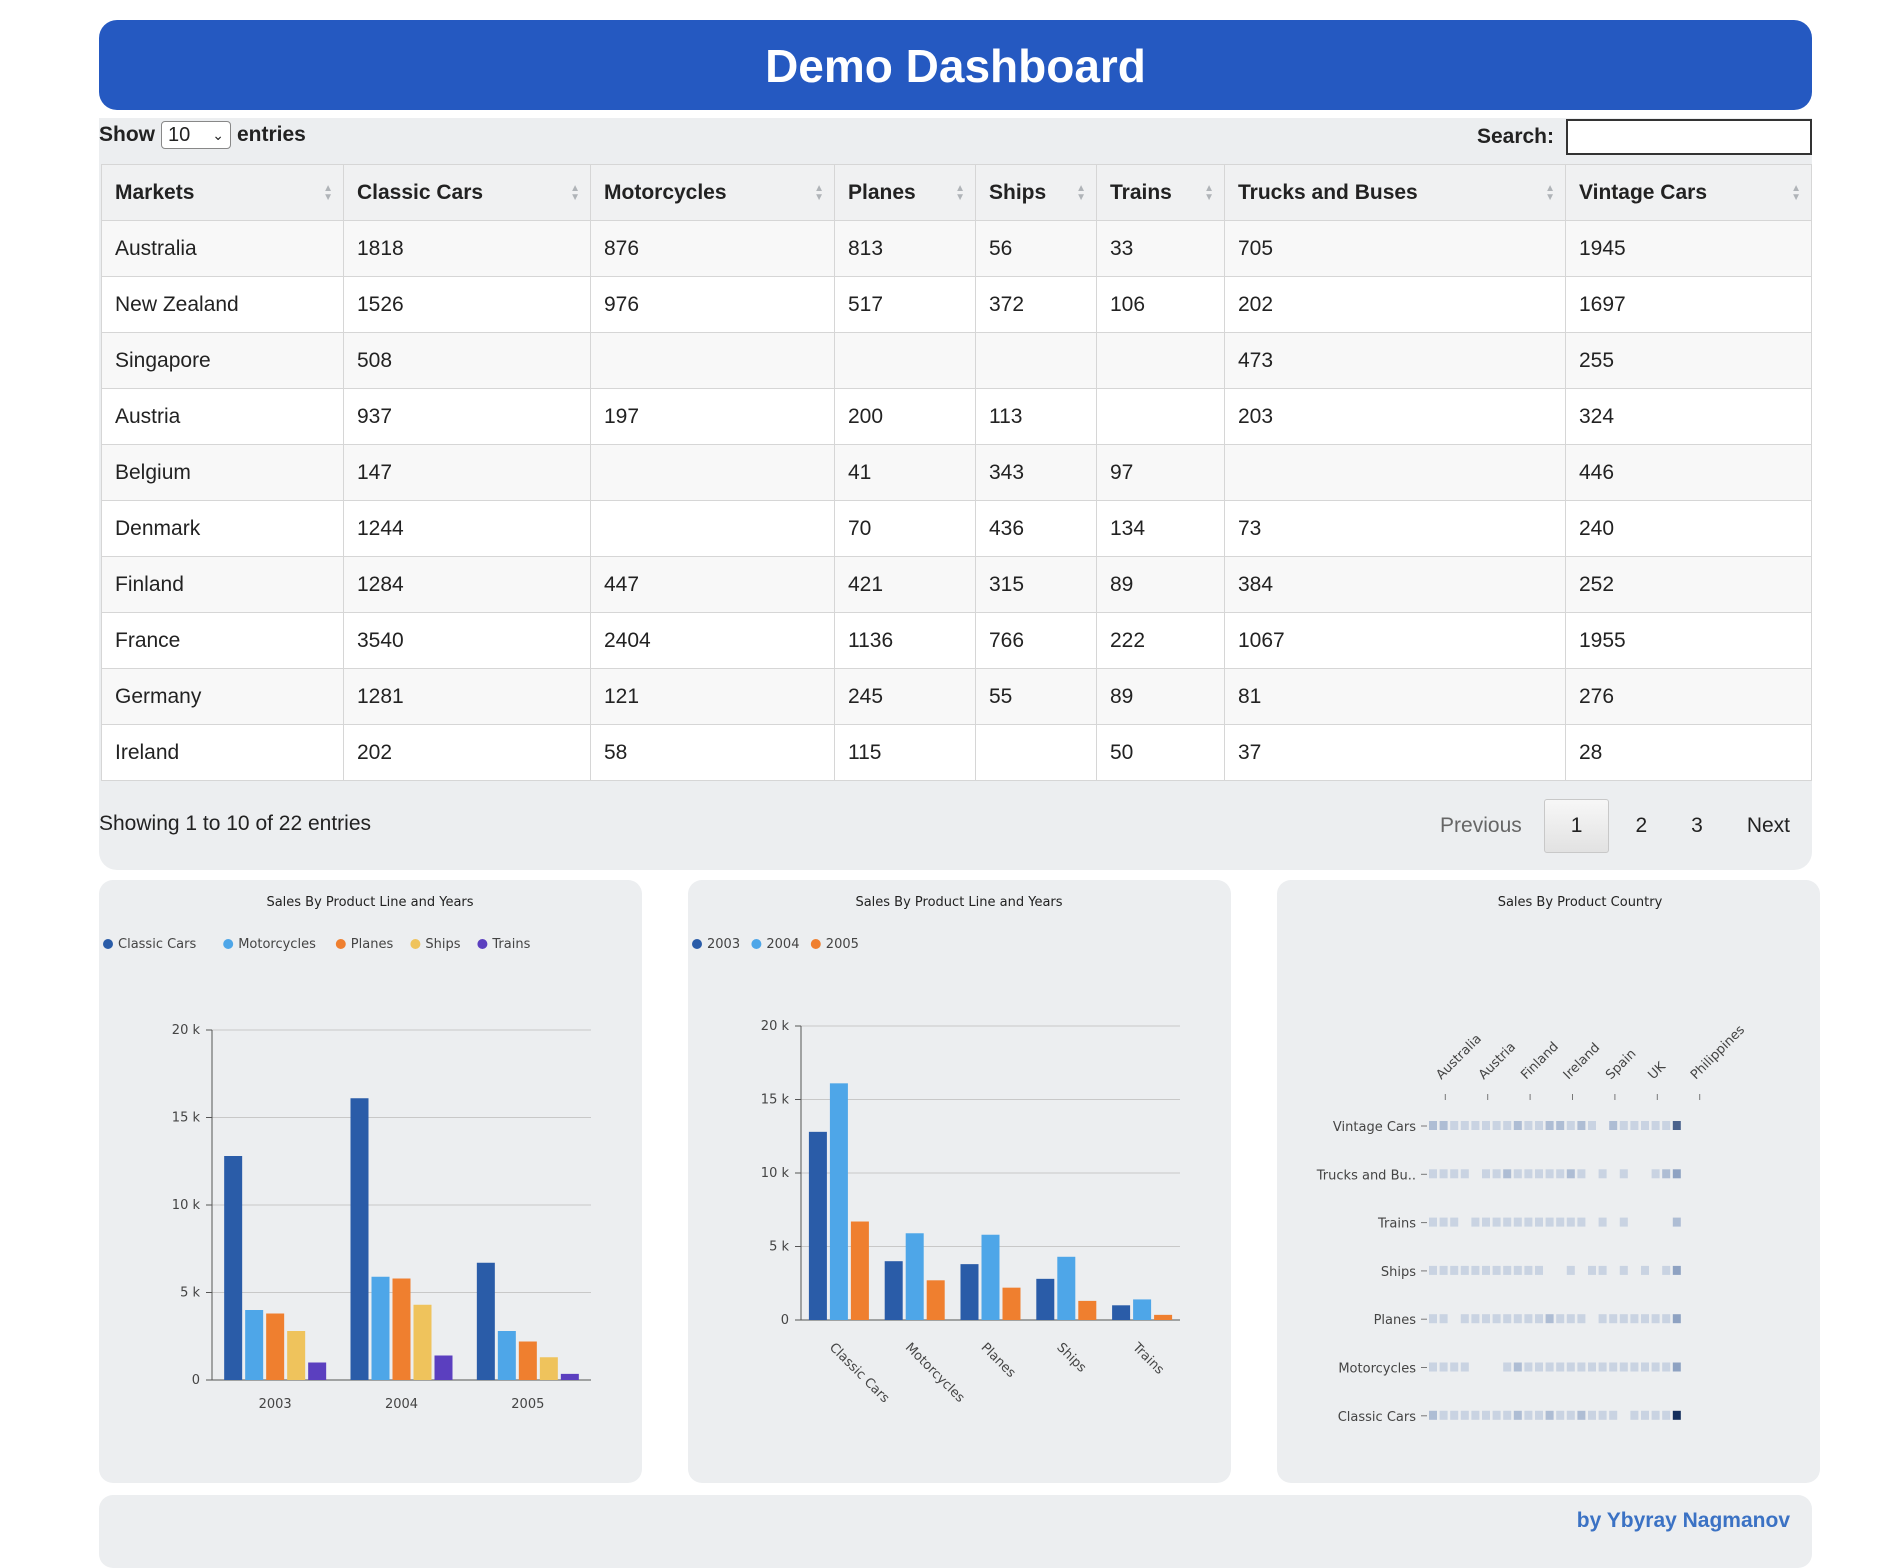 Image resolution: width=1900 pixels, height=1568 pixels. I want to click on value-cell: 255, so click(1688, 360).